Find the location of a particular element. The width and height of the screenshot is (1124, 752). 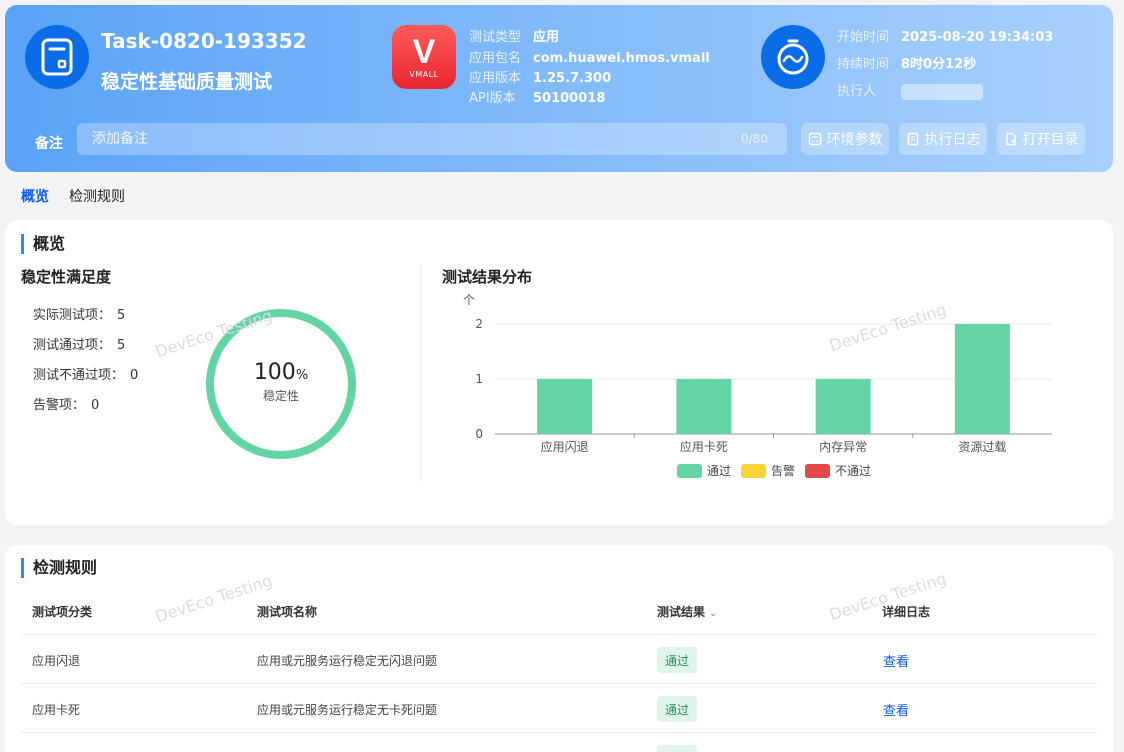

row-category: 应用闪退 is located at coordinates (56, 661).